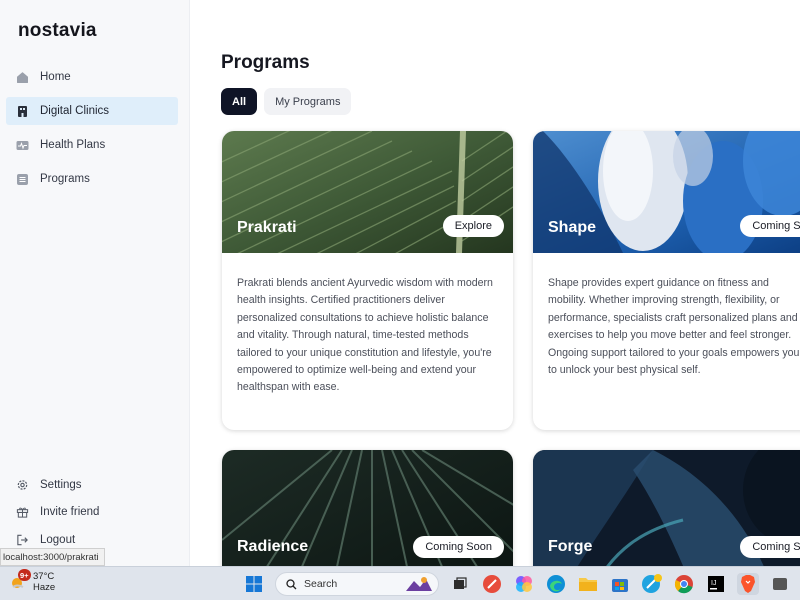  Describe the element at coordinates (55, 77) in the screenshot. I see `sidebar-item-label: Home` at that location.